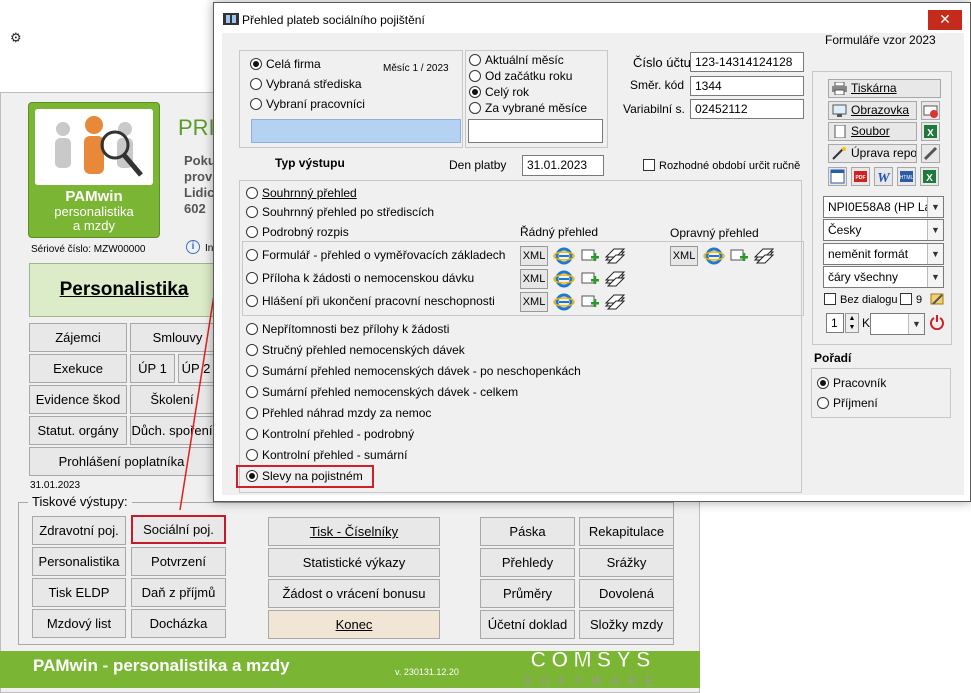  I want to click on scope-pracovnici: Vybraní pracovníci, so click(307, 104).